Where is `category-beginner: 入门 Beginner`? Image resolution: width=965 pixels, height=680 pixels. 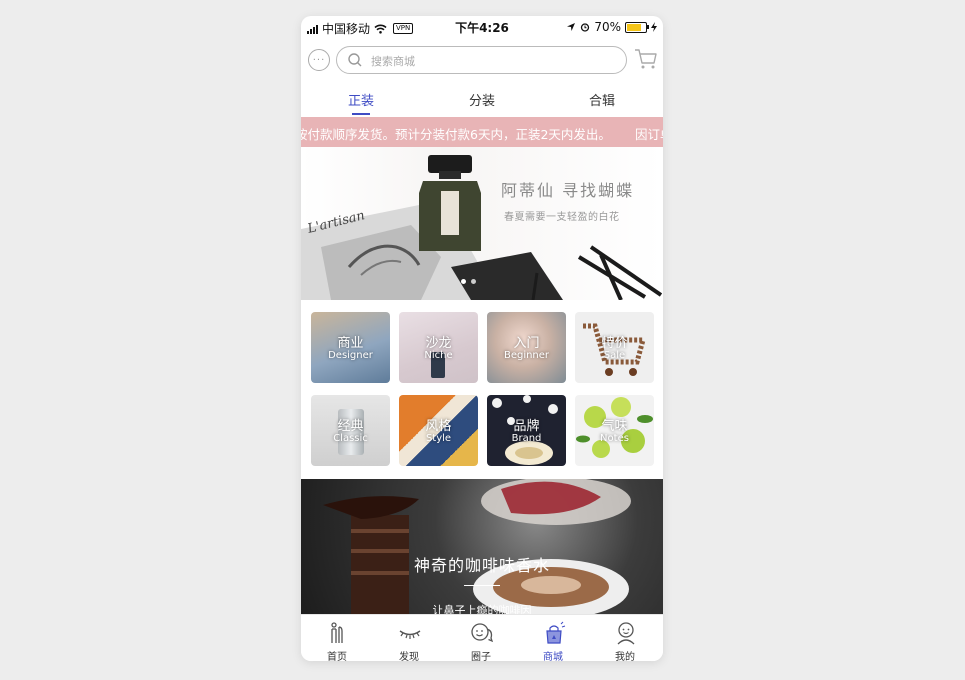 category-beginner: 入门 Beginner is located at coordinates (526, 347).